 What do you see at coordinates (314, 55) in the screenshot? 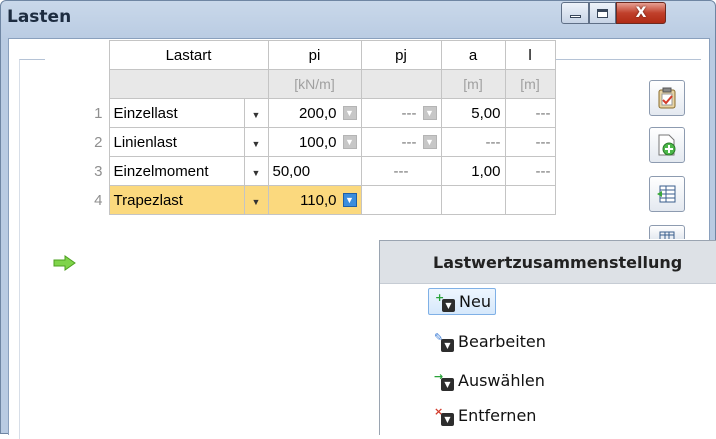
I see `header-pi: pi` at bounding box center [314, 55].